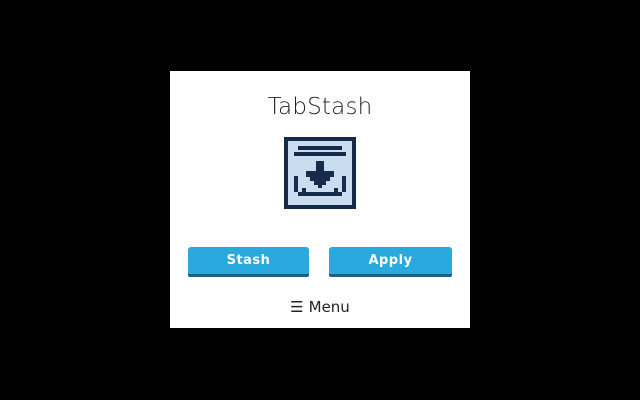  I want to click on hamburger-menu-icon: ☰, so click(297, 307).